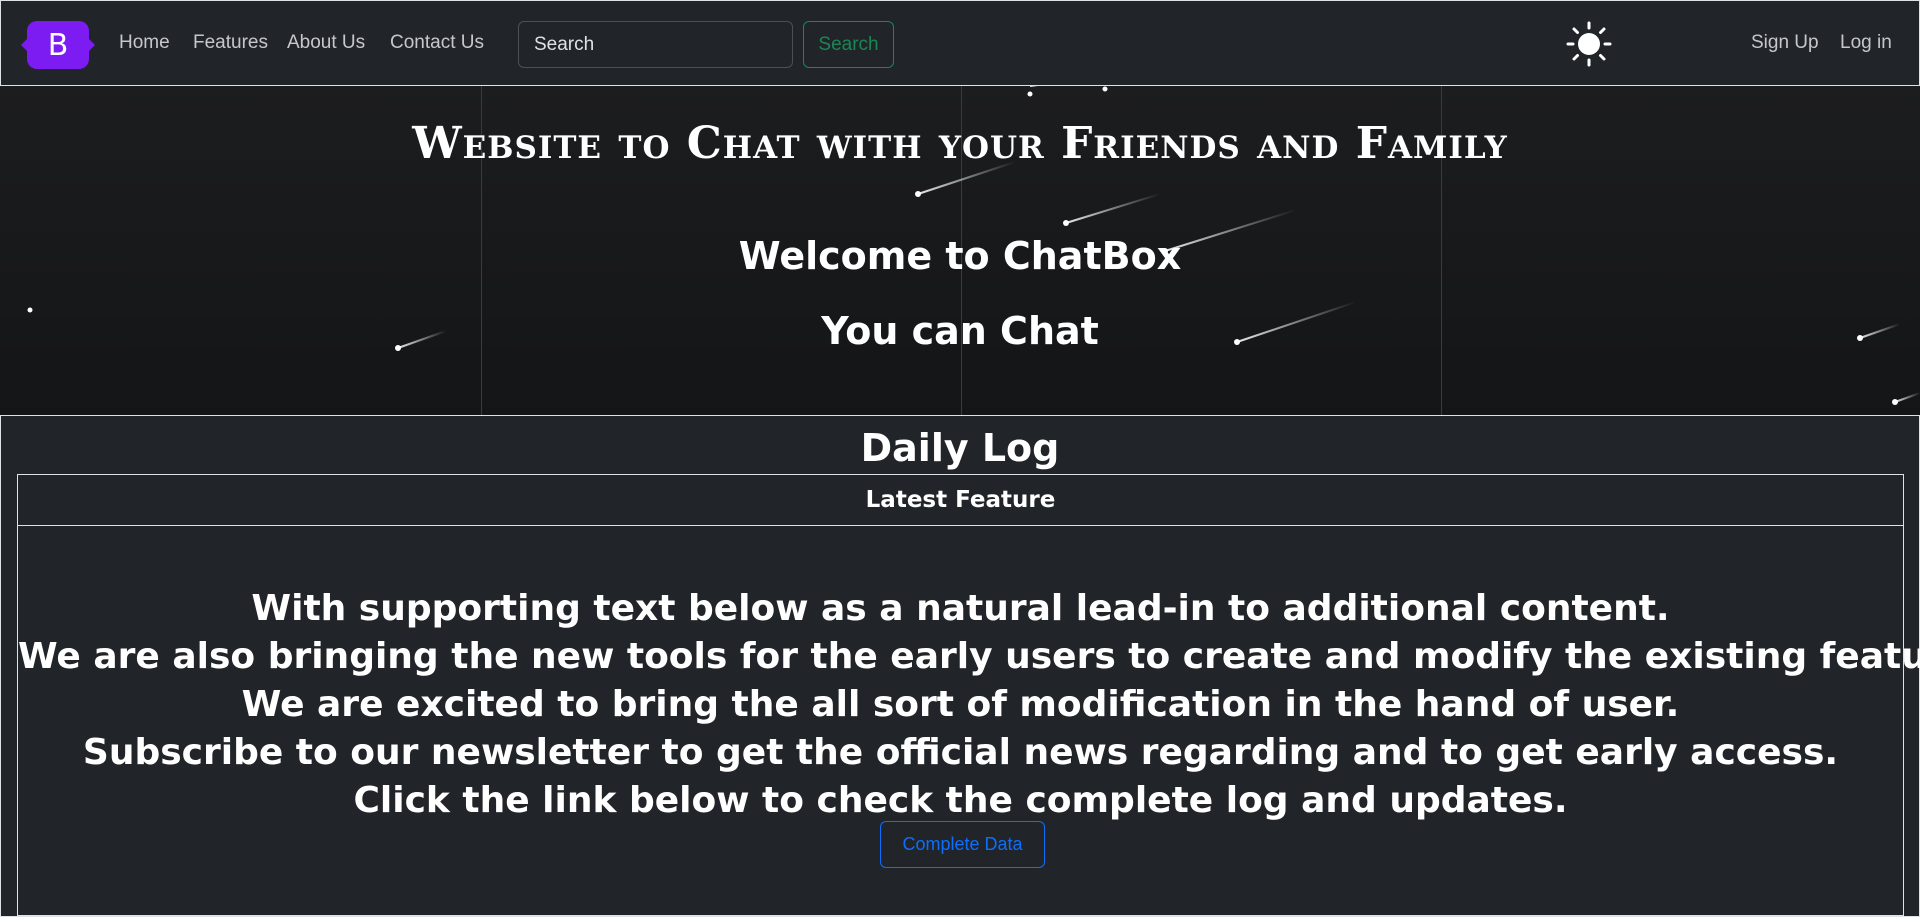 Image resolution: width=1920 pixels, height=917 pixels. I want to click on log-in-link: Log in, so click(1866, 43).